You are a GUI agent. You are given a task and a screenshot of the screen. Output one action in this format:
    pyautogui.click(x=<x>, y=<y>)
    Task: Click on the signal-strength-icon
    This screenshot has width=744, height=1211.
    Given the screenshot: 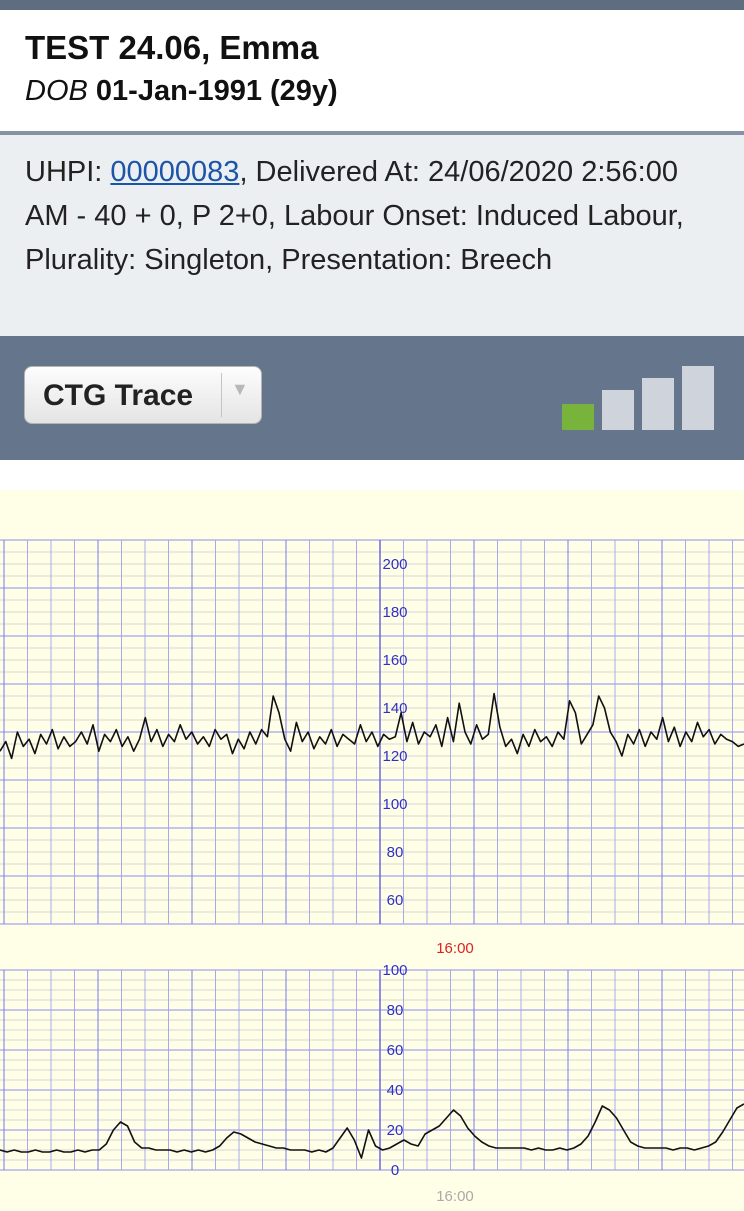 What is the action you would take?
    pyautogui.click(x=639, y=398)
    